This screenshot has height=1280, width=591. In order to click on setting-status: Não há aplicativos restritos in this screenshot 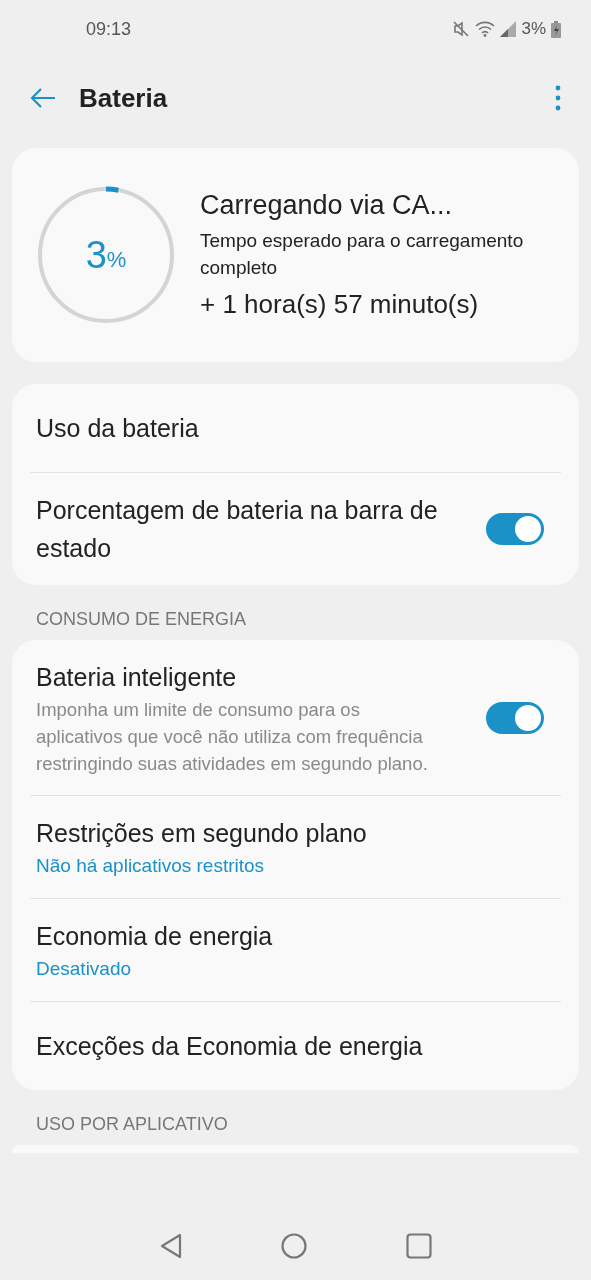, I will do `click(151, 866)`.